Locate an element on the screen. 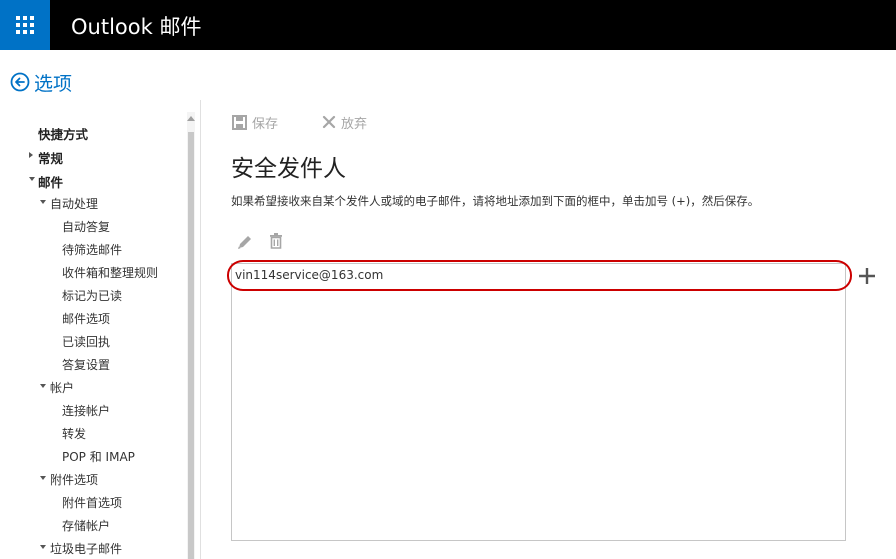 This screenshot has width=896, height=559. top-bar: Outlook 邮件 is located at coordinates (448, 25).